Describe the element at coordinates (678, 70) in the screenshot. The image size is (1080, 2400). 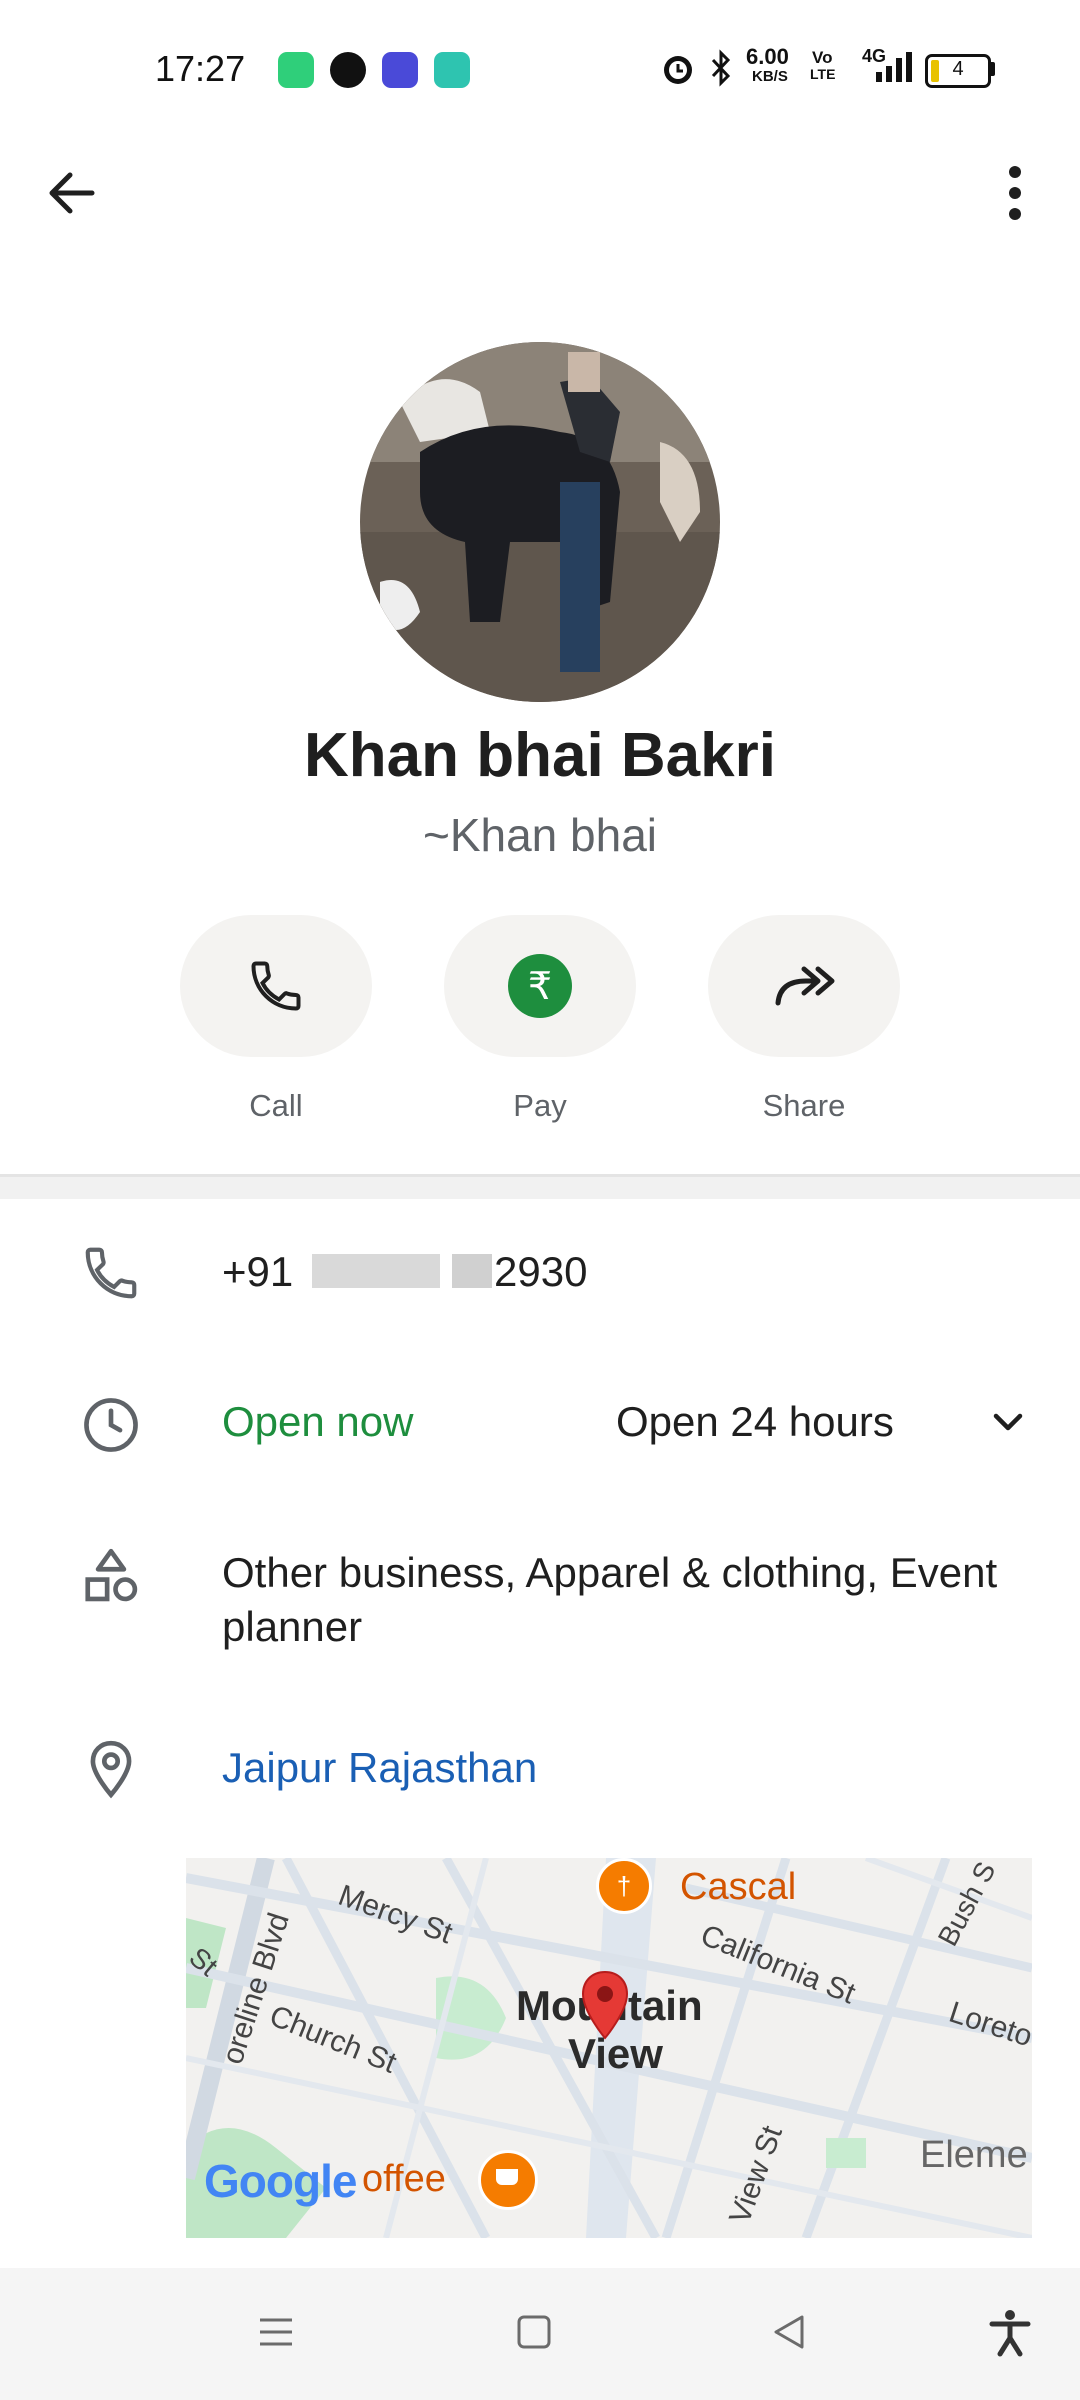
I see `alarm-icon` at that location.